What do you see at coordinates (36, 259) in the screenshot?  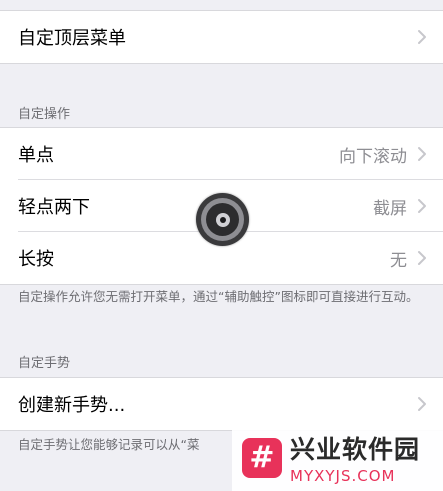 I see `row-label: 长按` at bounding box center [36, 259].